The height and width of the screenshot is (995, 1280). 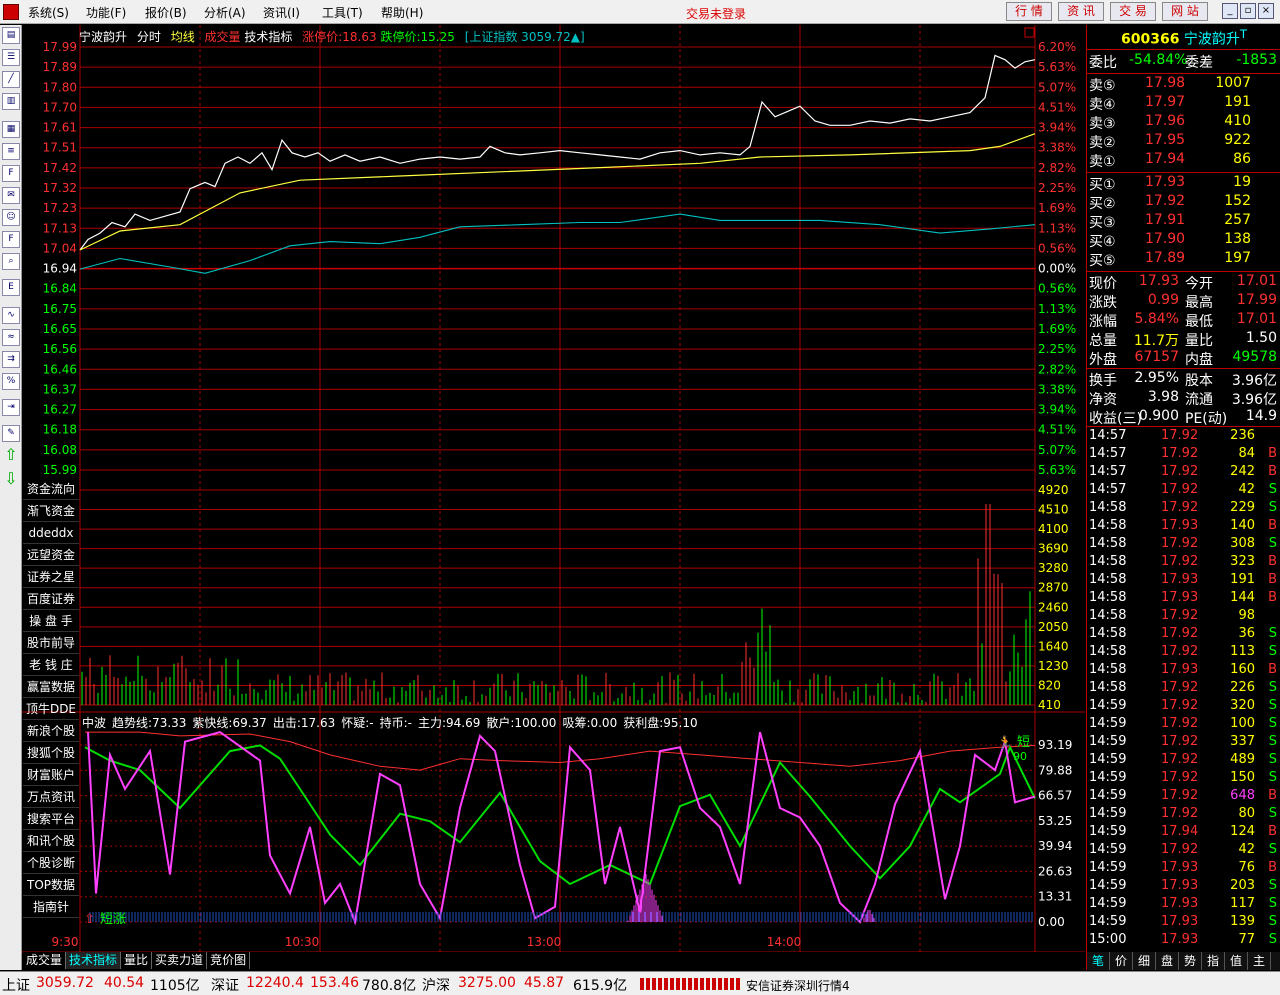 What do you see at coordinates (1183, 339) in the screenshot?
I see `stat-row: 总量 11.7万 量比 1.50` at bounding box center [1183, 339].